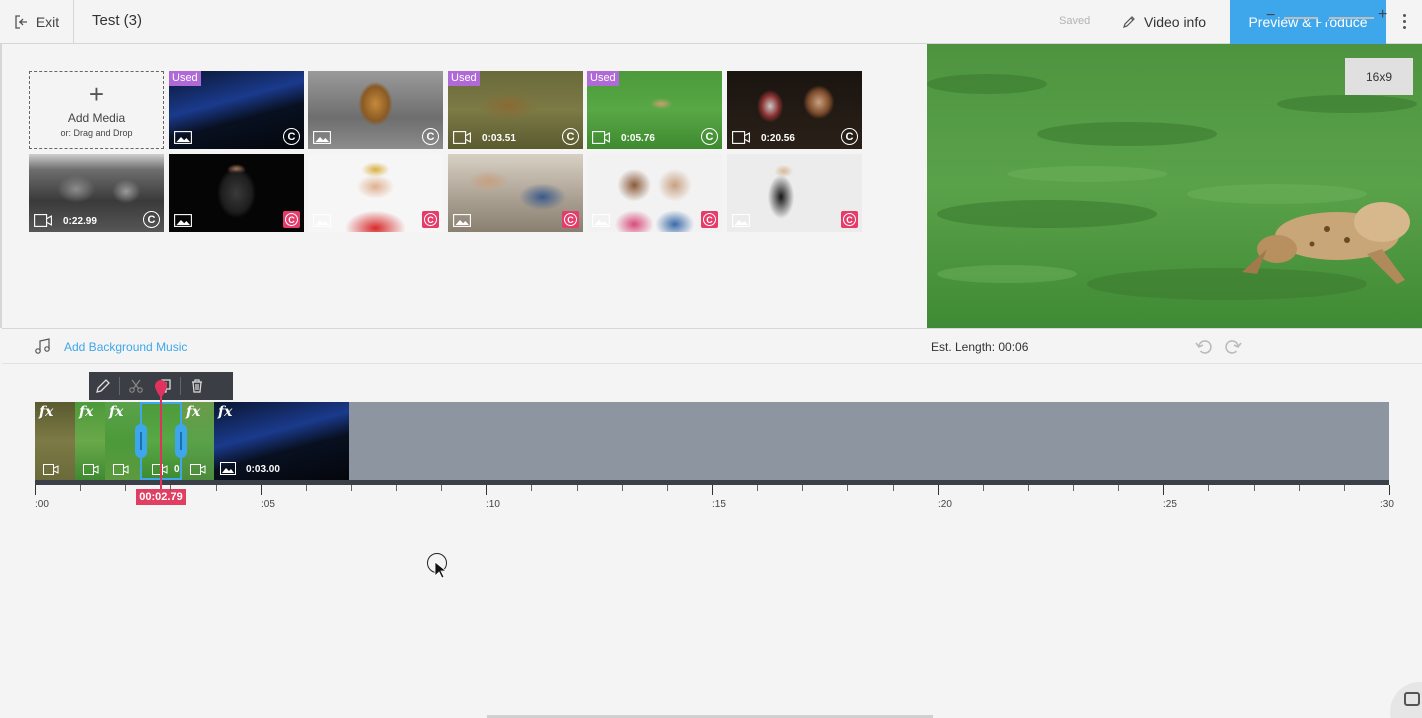 This screenshot has height=718, width=1422. I want to click on timeline-ruler: :00:05:10:15:20:25:30, so click(714, 500).